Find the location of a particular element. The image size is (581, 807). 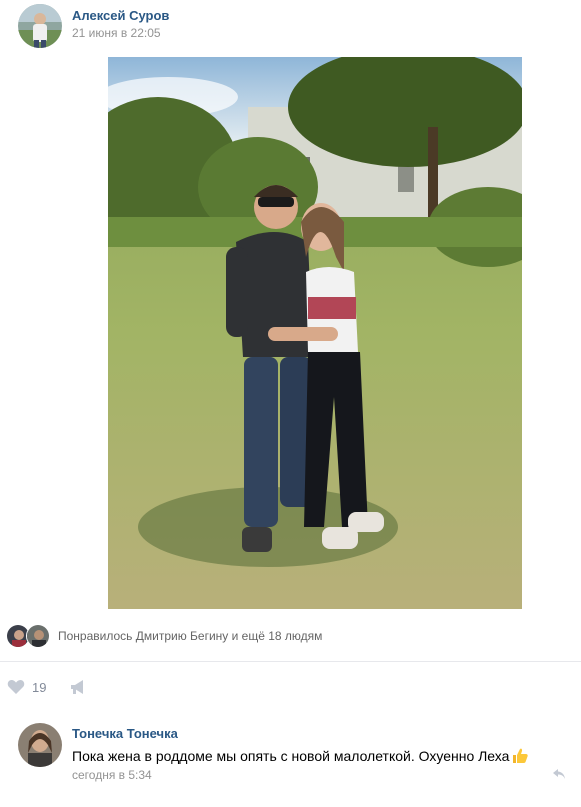

liker-avatars is located at coordinates (31, 636).